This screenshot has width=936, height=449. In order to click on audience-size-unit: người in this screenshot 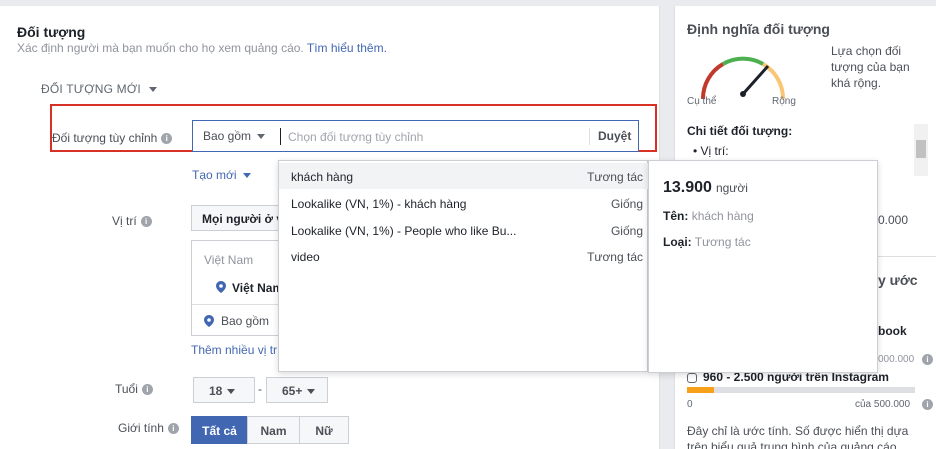, I will do `click(731, 188)`.